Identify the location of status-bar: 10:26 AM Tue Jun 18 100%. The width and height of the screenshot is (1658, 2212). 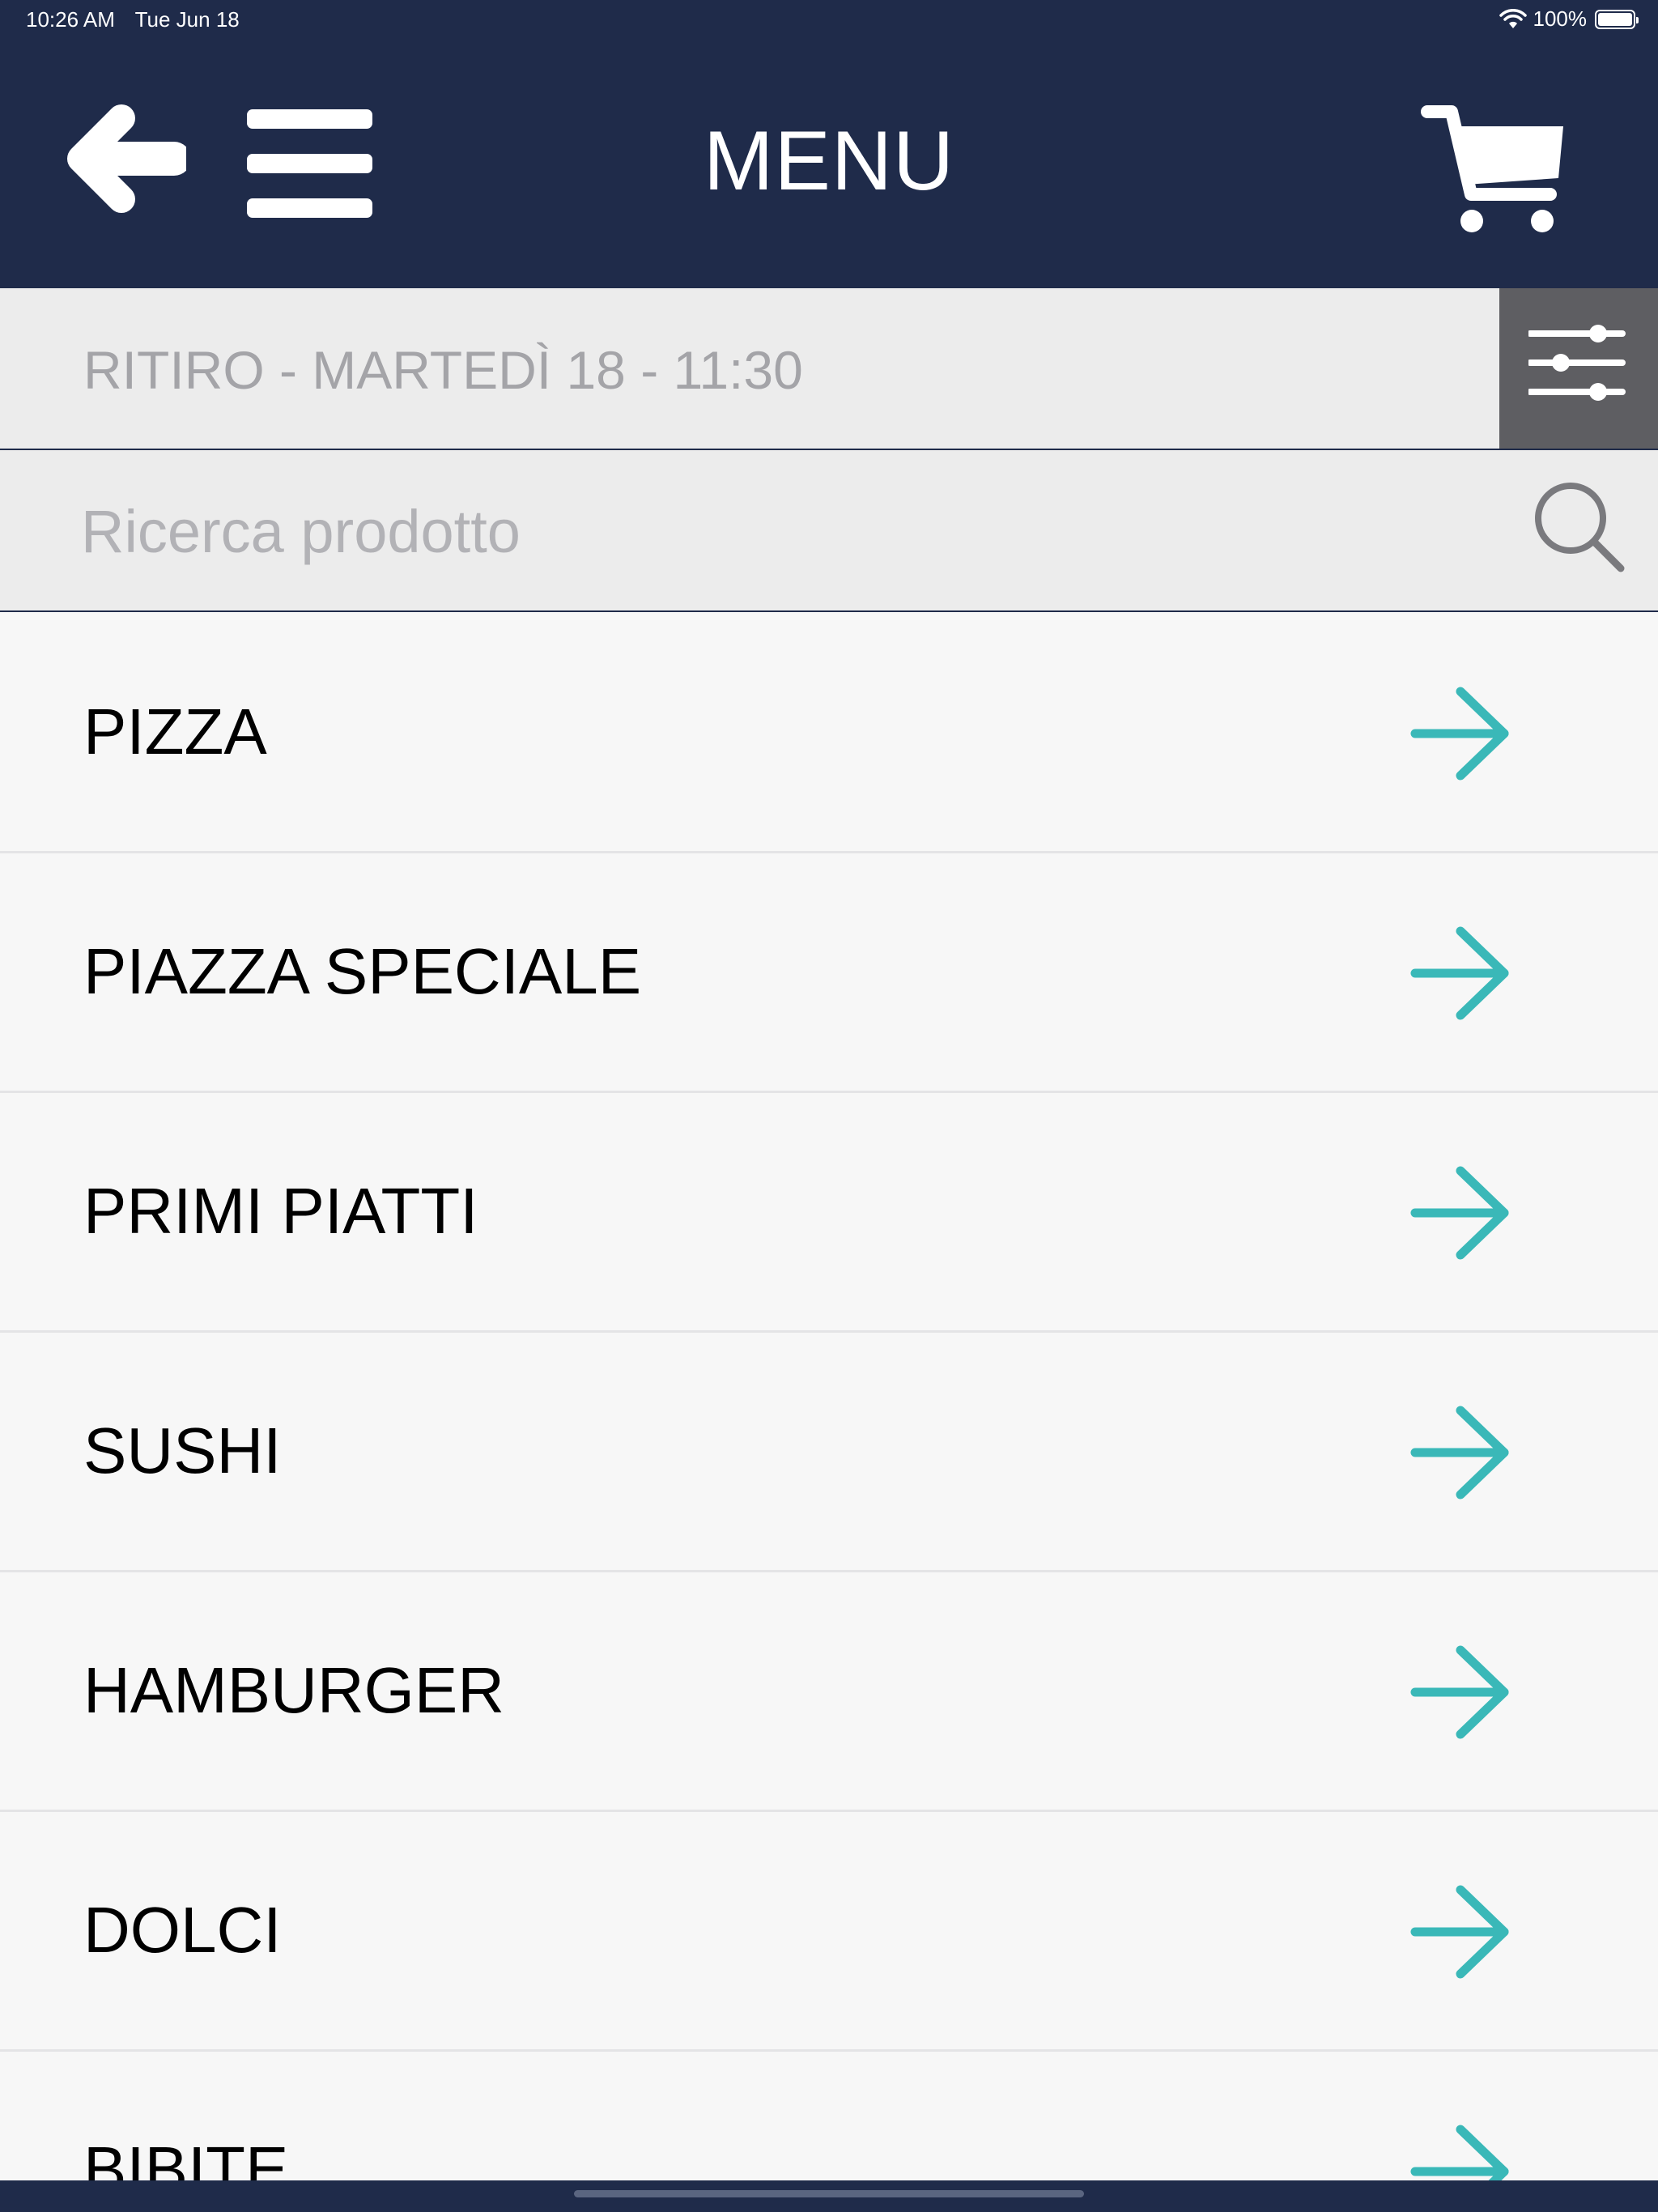
(829, 19).